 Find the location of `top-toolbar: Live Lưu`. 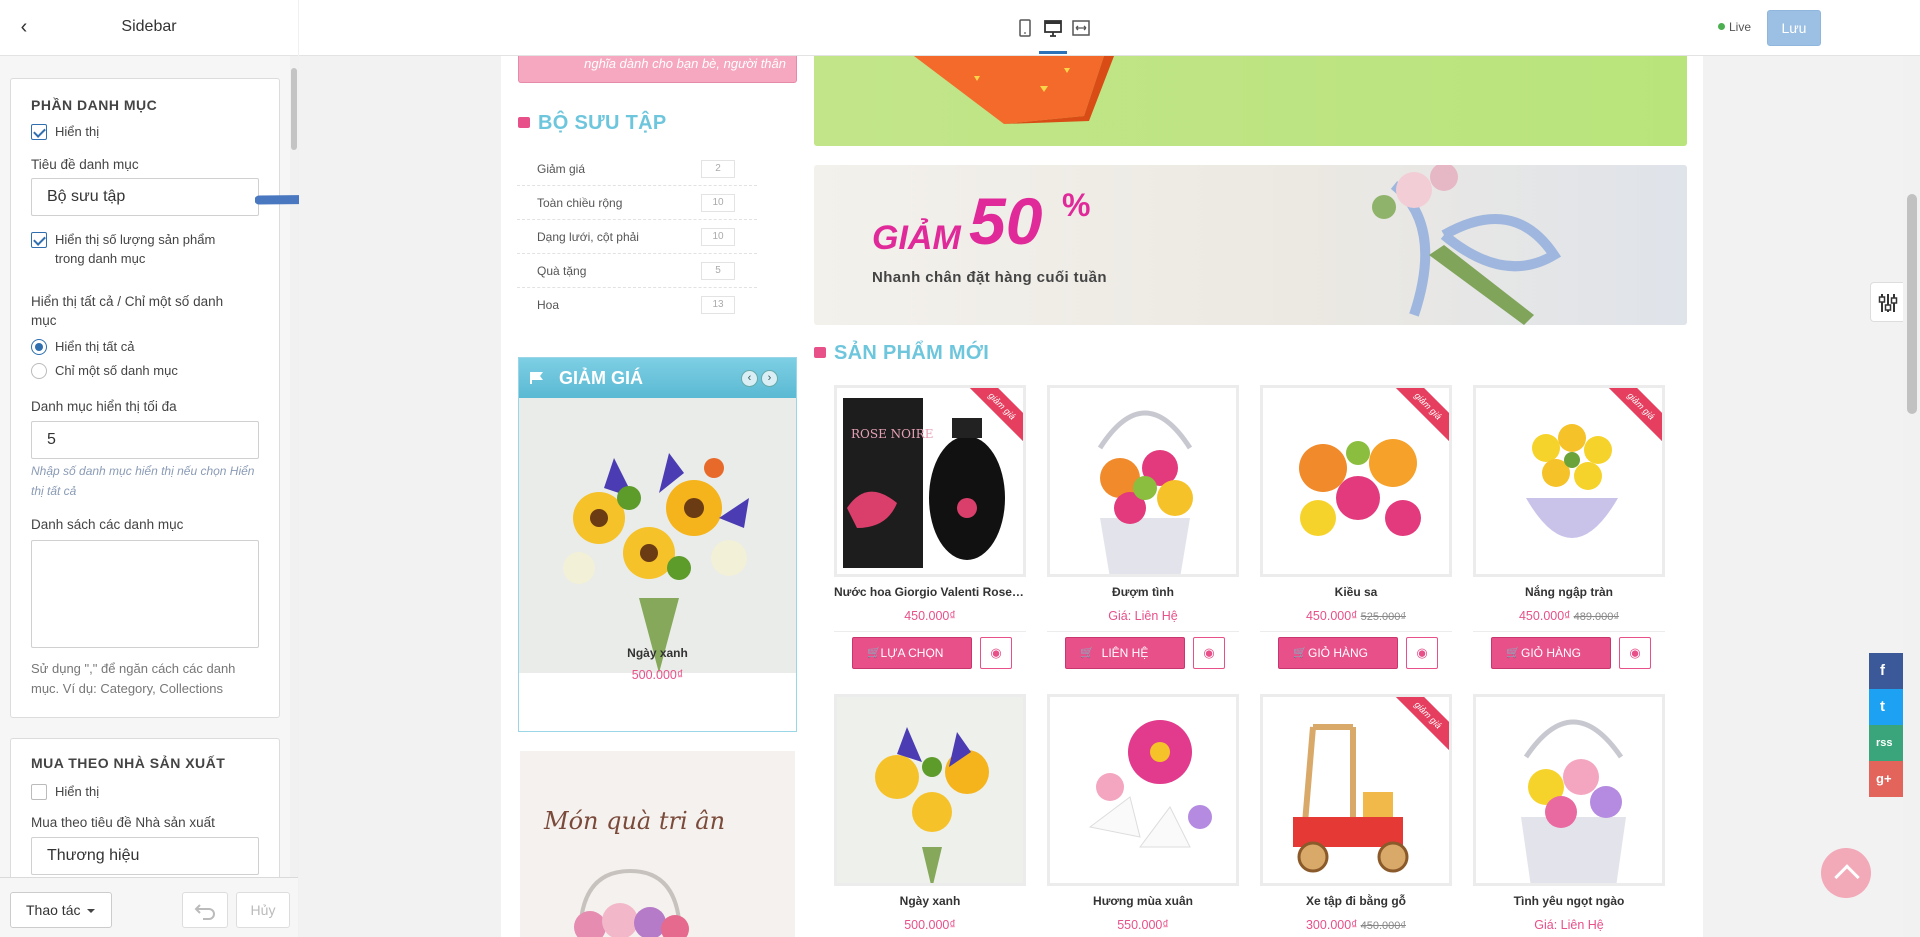

top-toolbar: Live Lưu is located at coordinates (1109, 28).